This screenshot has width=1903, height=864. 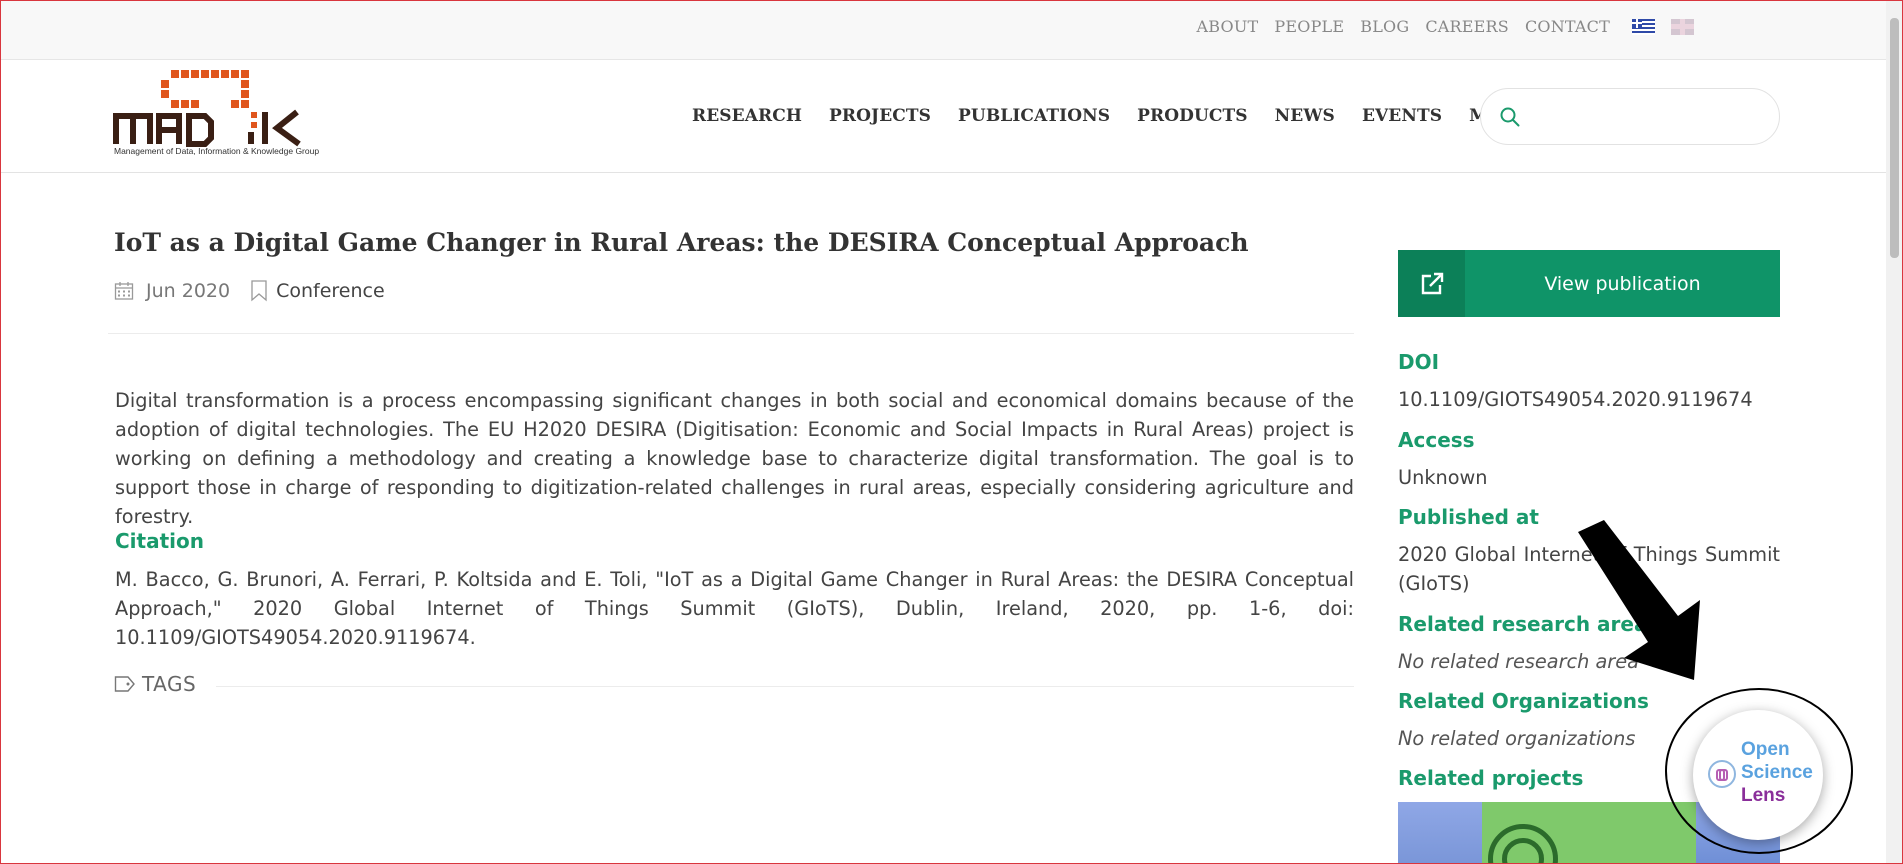 I want to click on nav-publications: PUBLICATIONS, so click(x=1034, y=116).